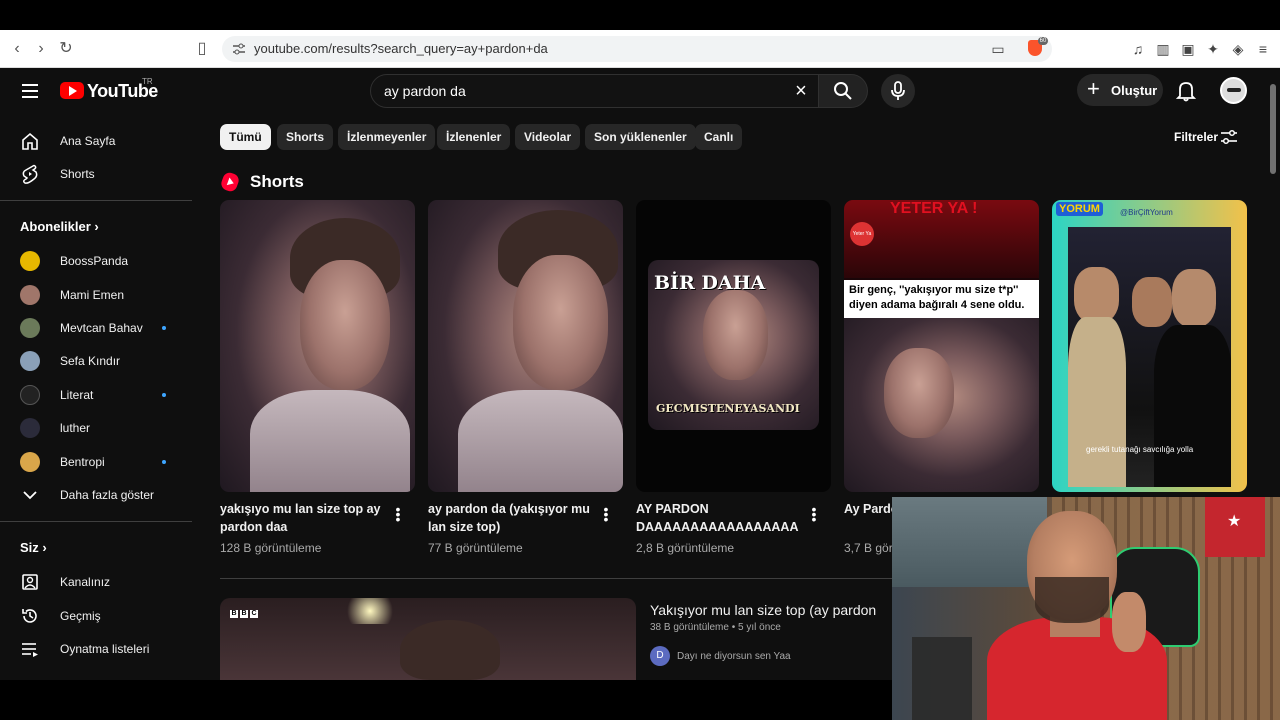  Describe the element at coordinates (689, 627) in the screenshot. I see `video-views: 38 B görüntüleme` at that location.